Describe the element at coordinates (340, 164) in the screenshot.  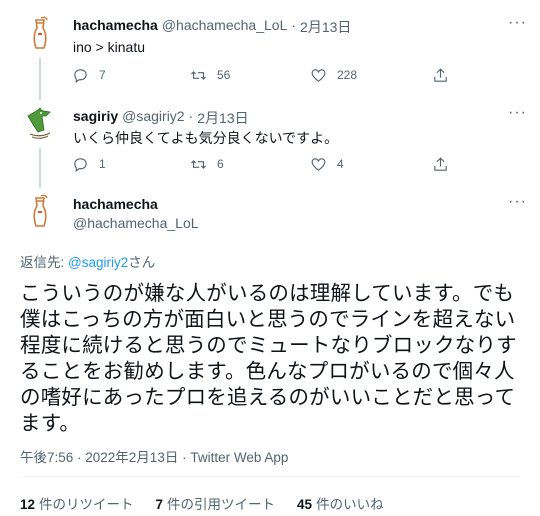
I see `reply2-like-count: 4` at that location.